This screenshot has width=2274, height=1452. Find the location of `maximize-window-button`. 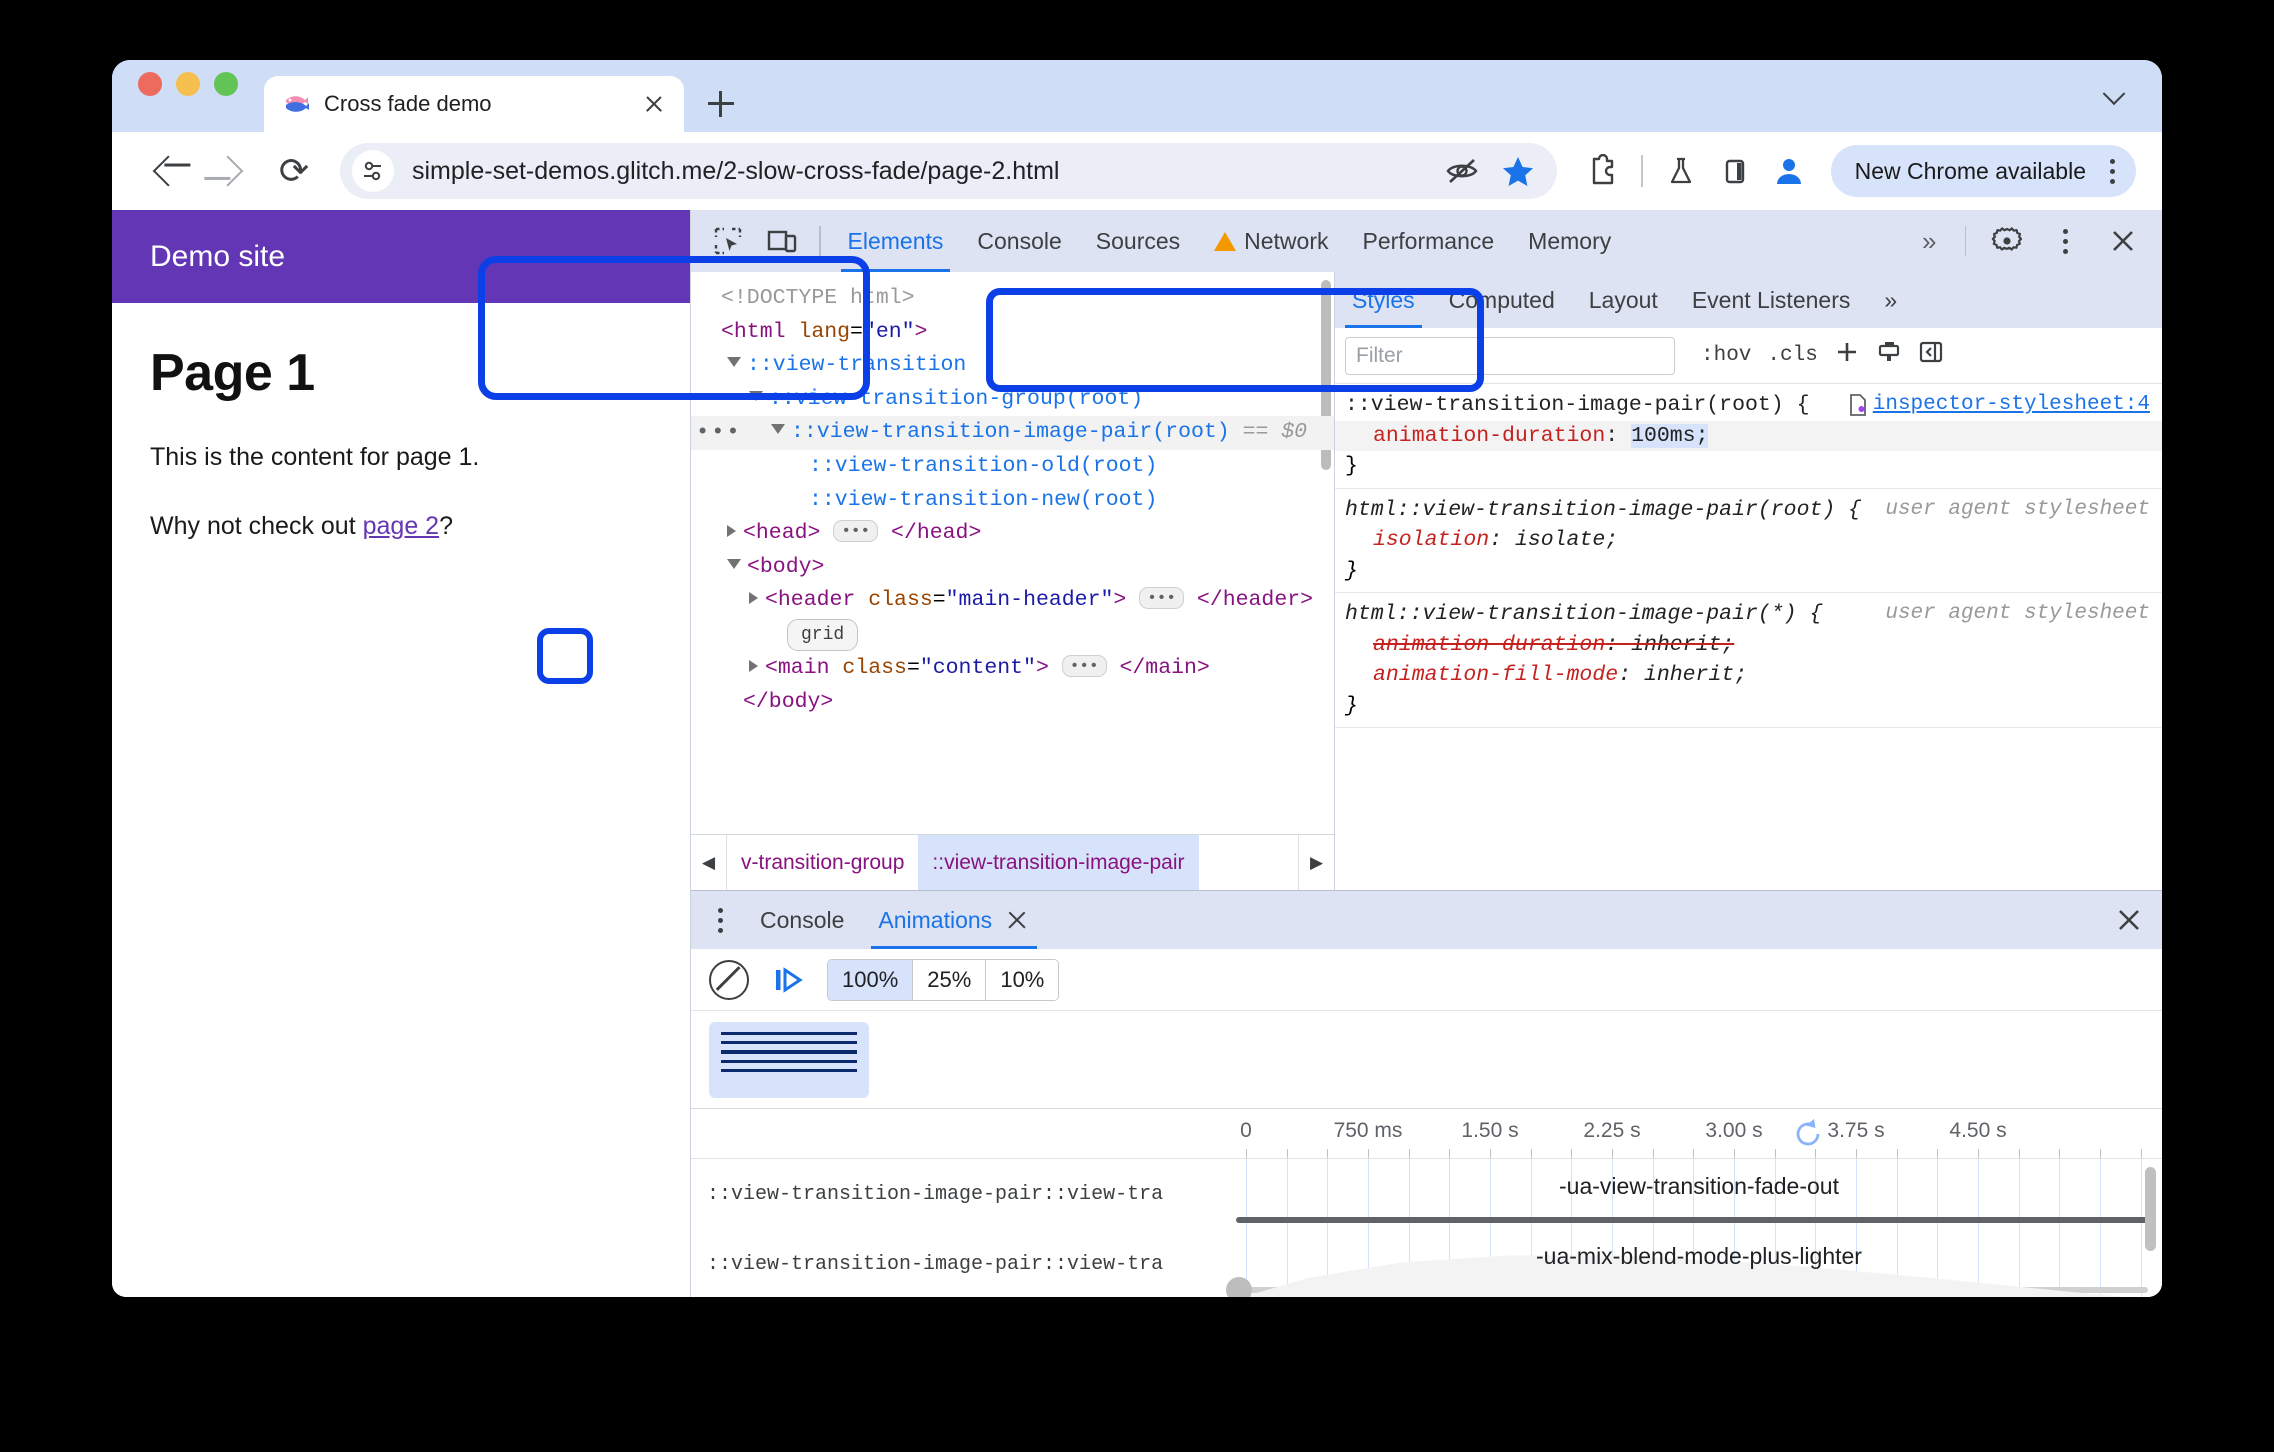

maximize-window-button is located at coordinates (226, 84).